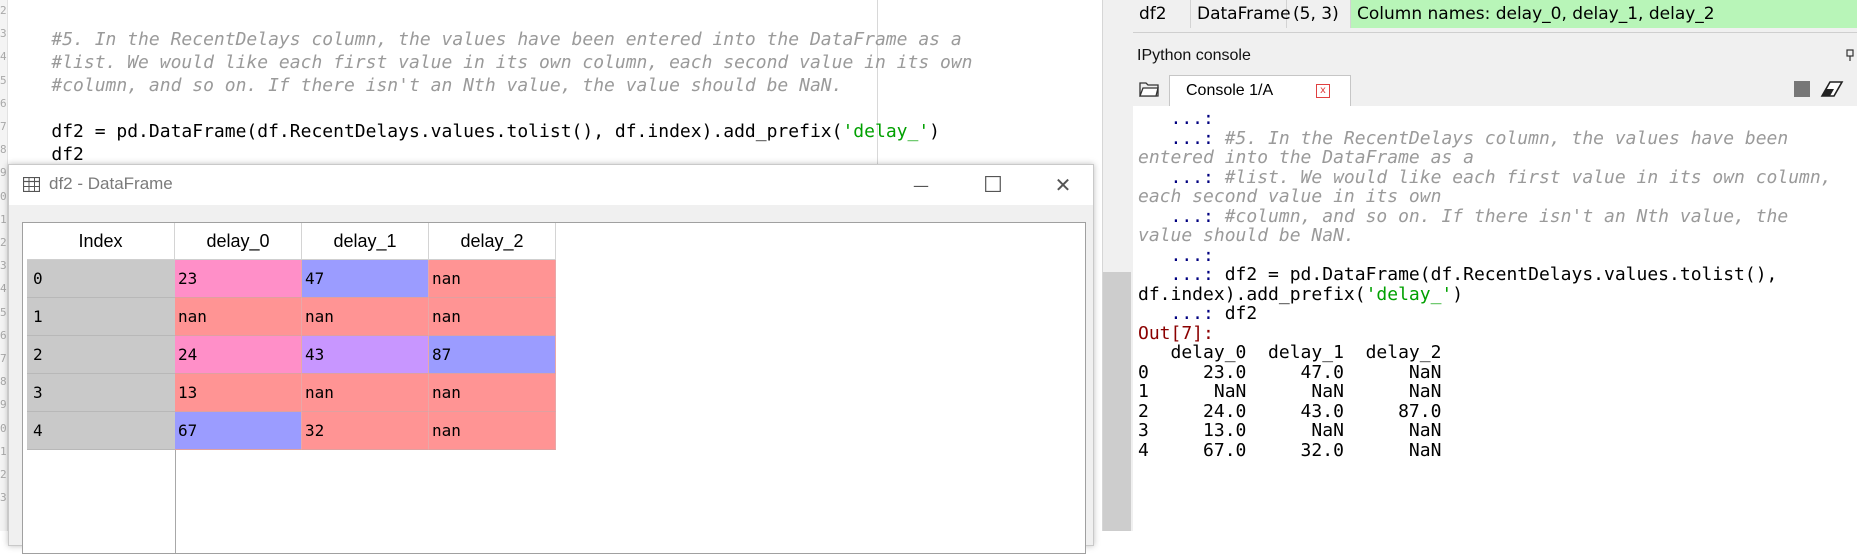 This screenshot has width=1857, height=554. Describe the element at coordinates (1409, 294) in the screenshot. I see `console-string: 'delay_'` at that location.